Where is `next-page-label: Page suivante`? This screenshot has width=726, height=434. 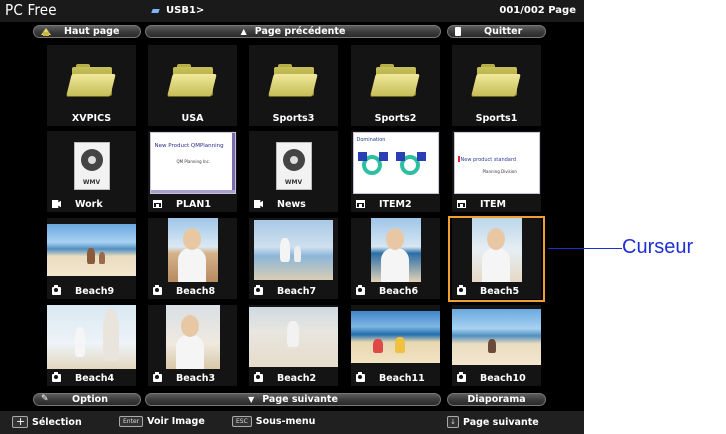 next-page-label: Page suivante is located at coordinates (300, 399).